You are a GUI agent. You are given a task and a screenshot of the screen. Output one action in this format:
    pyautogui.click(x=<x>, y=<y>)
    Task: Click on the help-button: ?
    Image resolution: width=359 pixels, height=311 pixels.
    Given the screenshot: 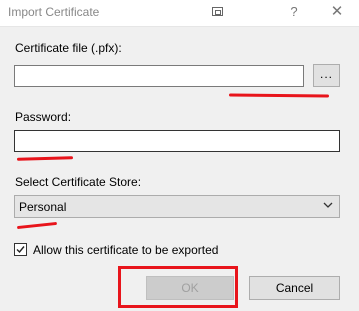 What is the action you would take?
    pyautogui.click(x=294, y=13)
    